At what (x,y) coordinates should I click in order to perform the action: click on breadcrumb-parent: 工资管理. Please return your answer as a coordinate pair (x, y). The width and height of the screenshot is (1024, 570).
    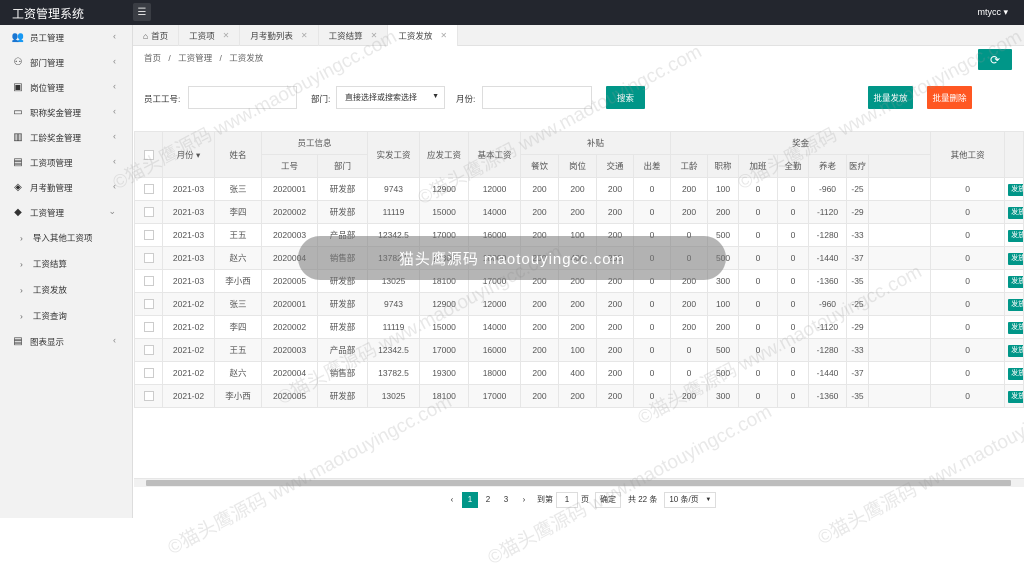
    Looking at the image, I should click on (195, 58).